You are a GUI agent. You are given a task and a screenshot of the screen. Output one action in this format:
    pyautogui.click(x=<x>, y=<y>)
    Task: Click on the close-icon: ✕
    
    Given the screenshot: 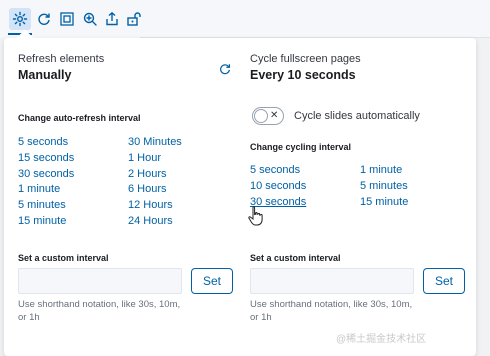 What is the action you would take?
    pyautogui.click(x=274, y=115)
    